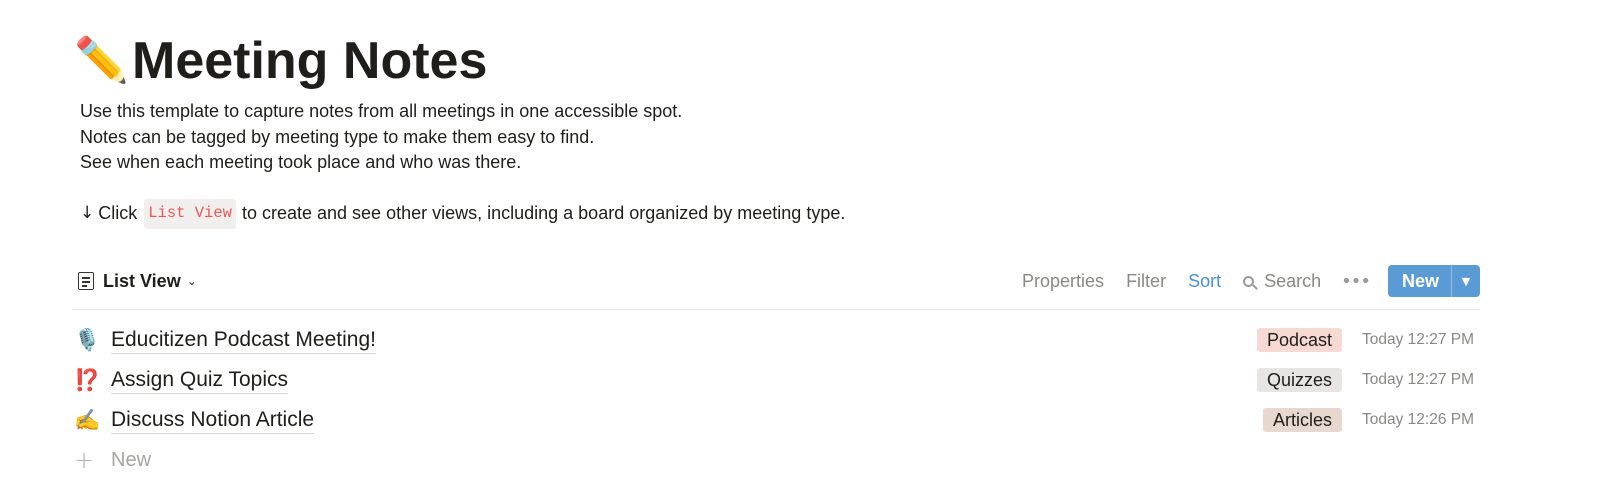  I want to click on list-item-title: Discuss Notion Article, so click(213, 420).